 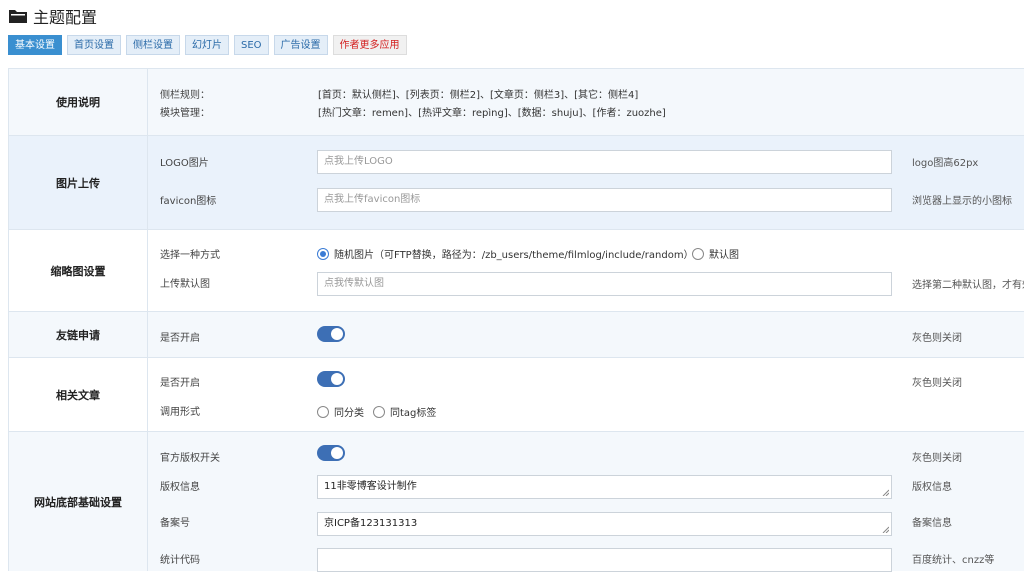 I want to click on copyright-info-textarea: 11非零博客设计制作, so click(x=604, y=487).